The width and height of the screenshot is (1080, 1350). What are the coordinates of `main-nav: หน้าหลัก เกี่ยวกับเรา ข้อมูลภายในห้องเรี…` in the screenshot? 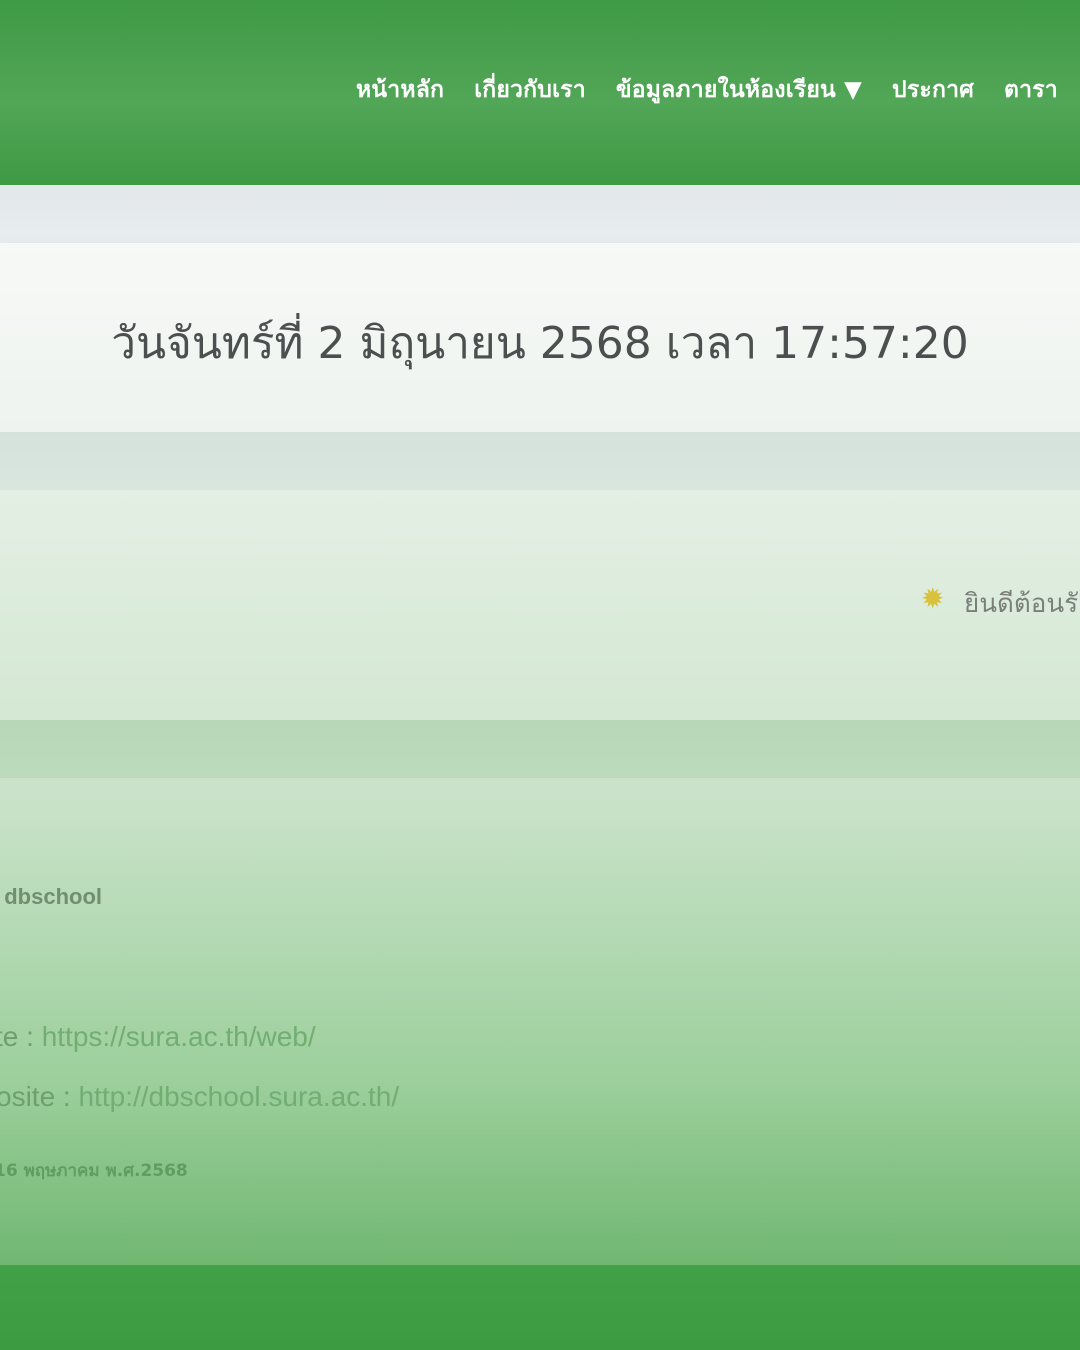 It's located at (707, 90).